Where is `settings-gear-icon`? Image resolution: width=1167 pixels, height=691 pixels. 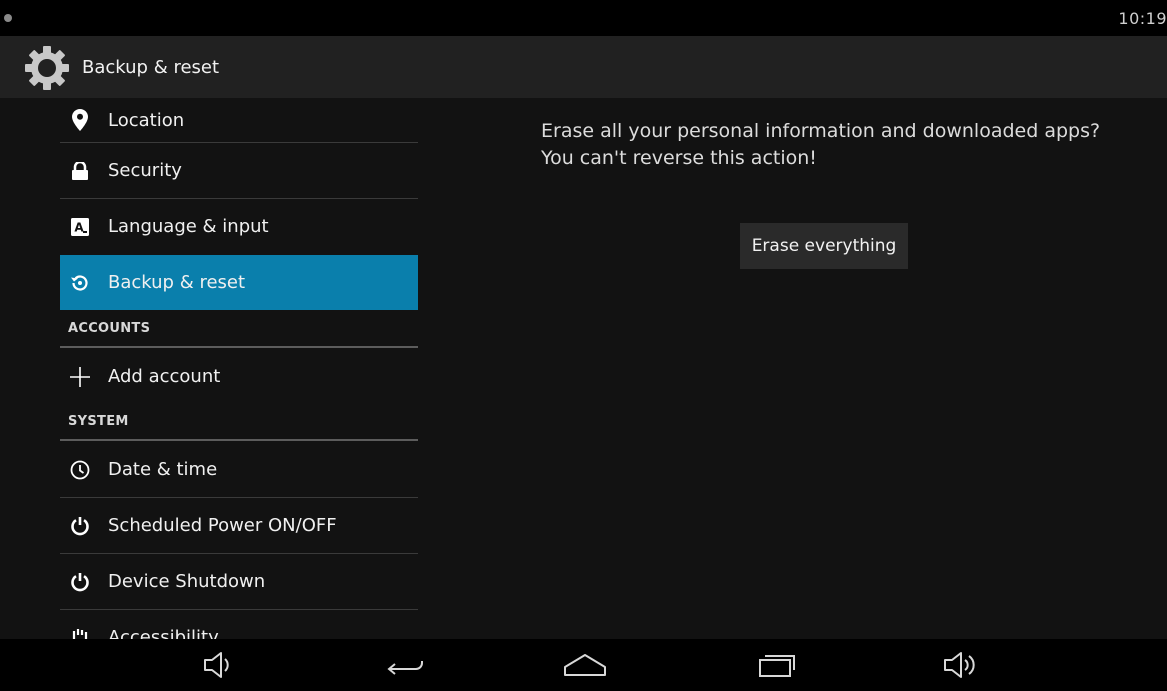 settings-gear-icon is located at coordinates (47, 68).